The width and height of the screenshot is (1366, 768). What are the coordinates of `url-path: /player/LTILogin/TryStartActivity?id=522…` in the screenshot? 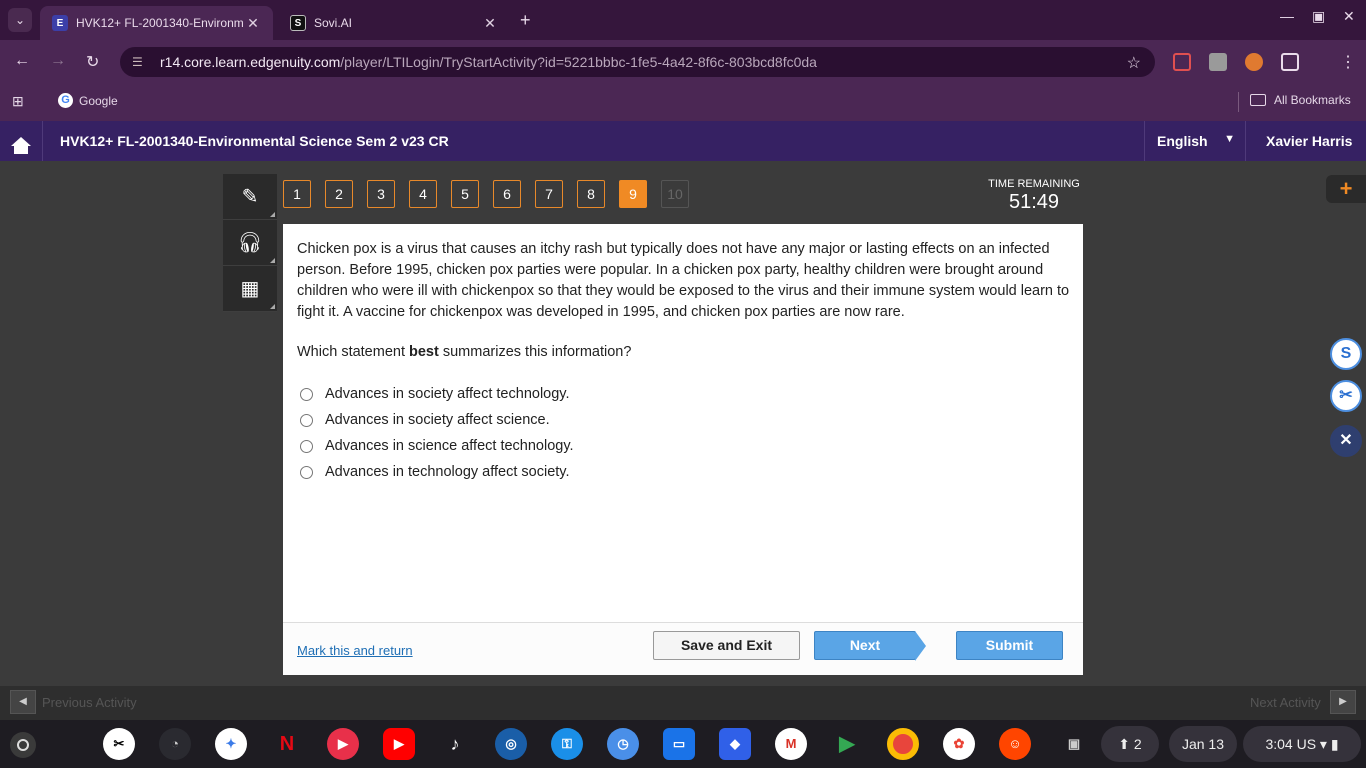 It's located at (578, 62).